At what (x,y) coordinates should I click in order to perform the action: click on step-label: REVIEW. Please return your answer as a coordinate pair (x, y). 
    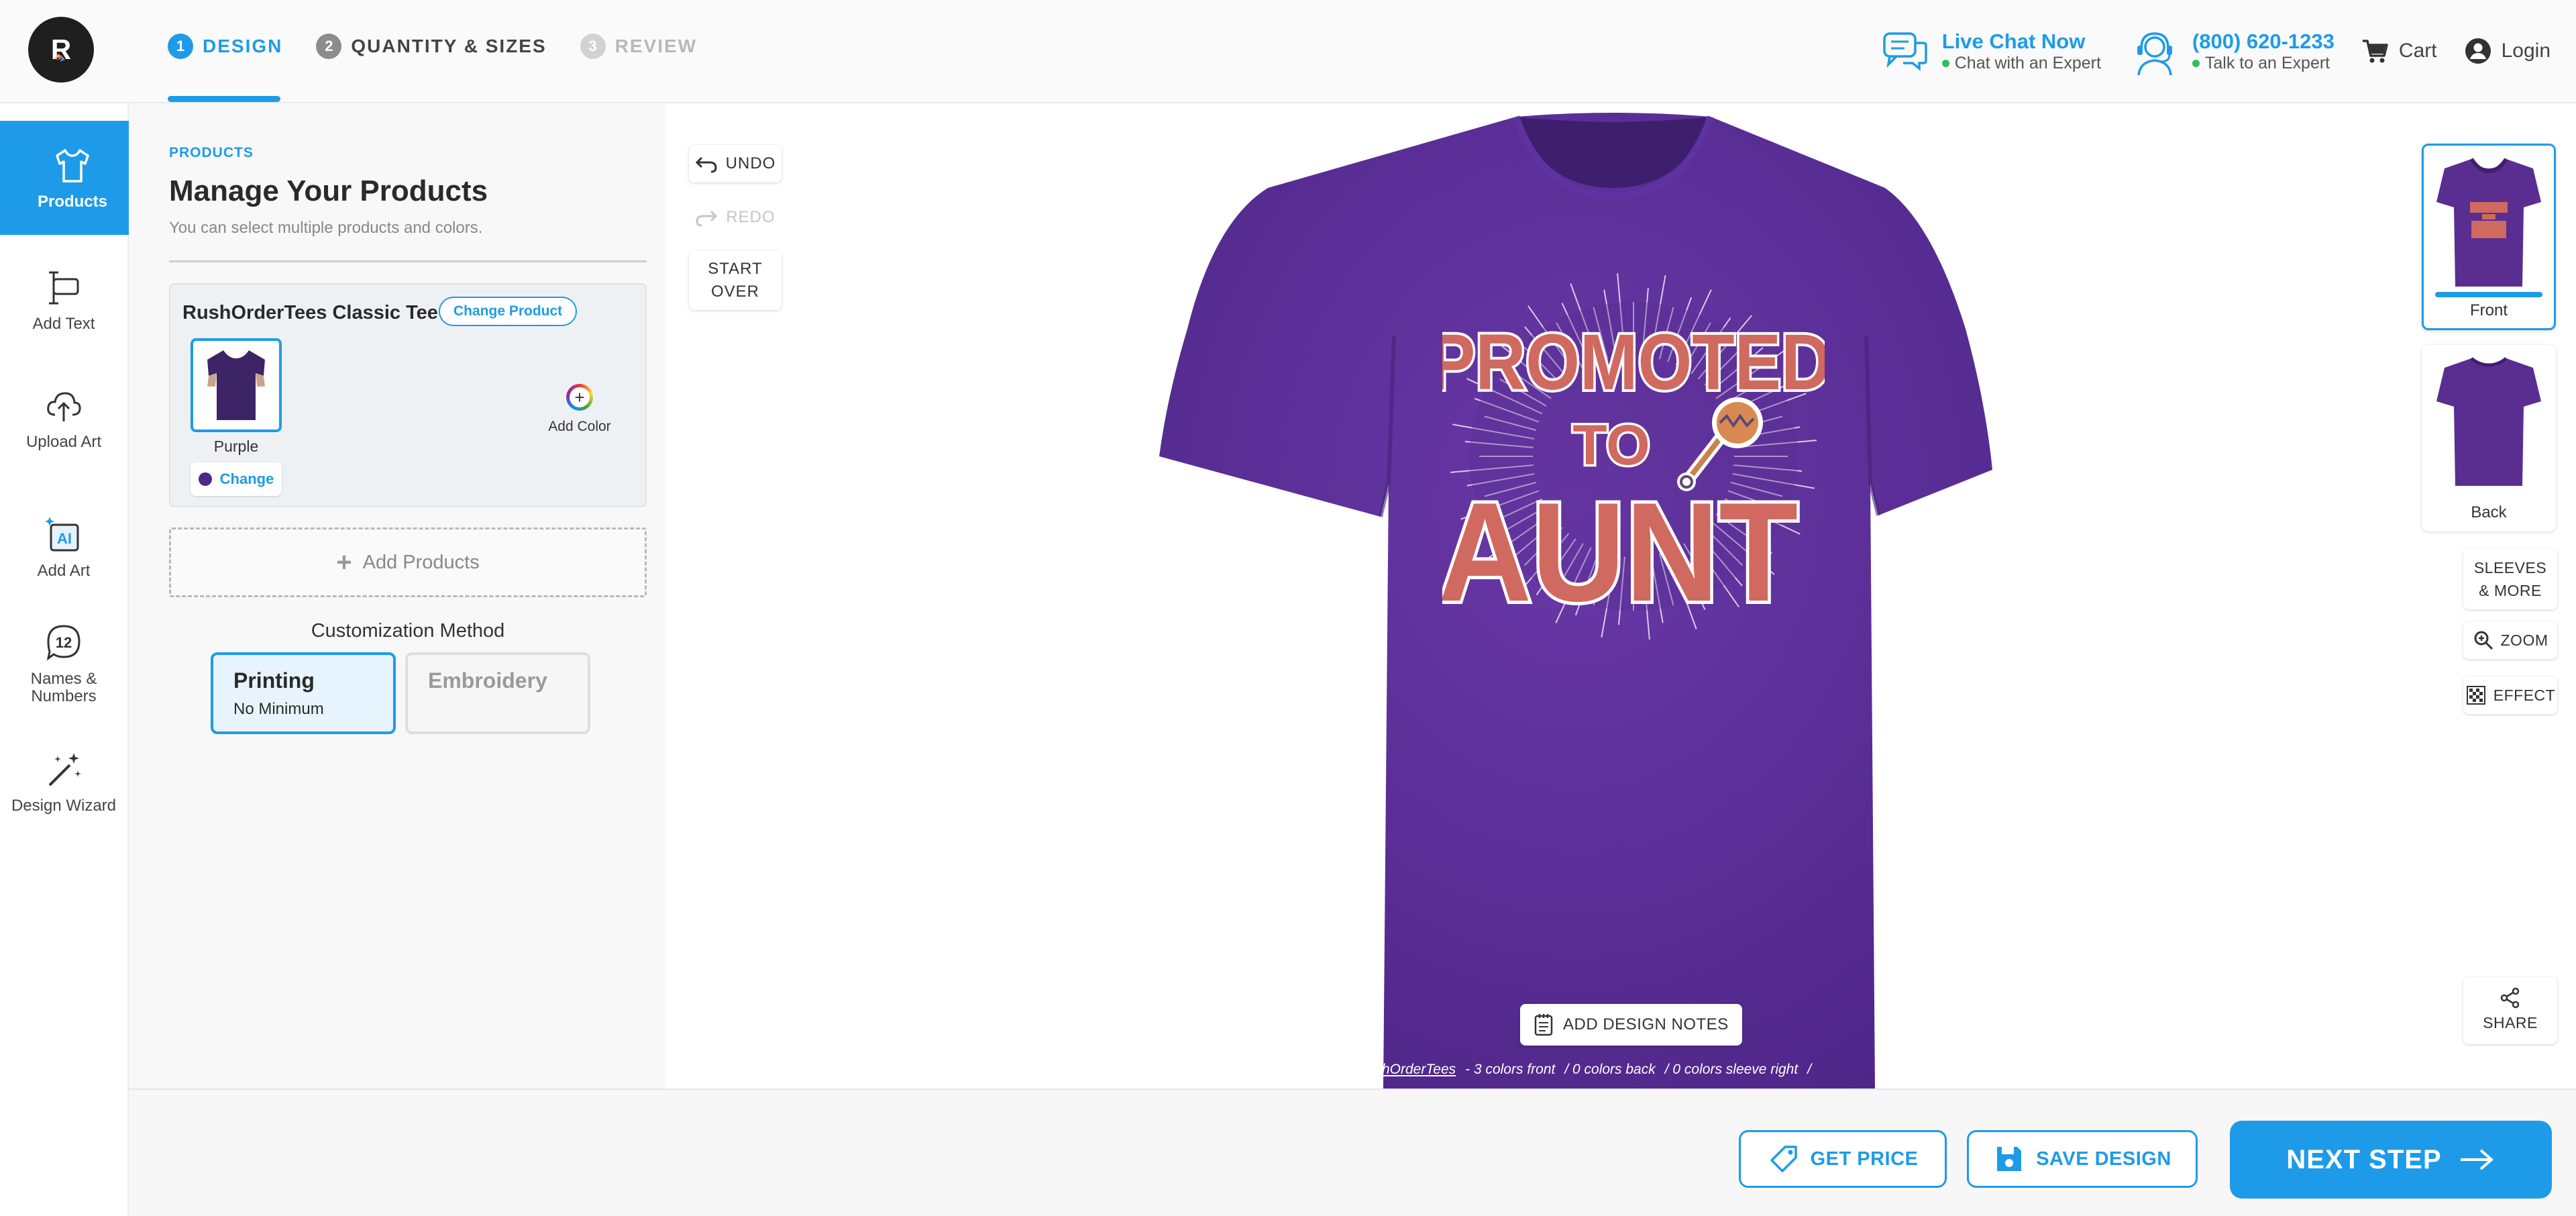
    Looking at the image, I should click on (656, 46).